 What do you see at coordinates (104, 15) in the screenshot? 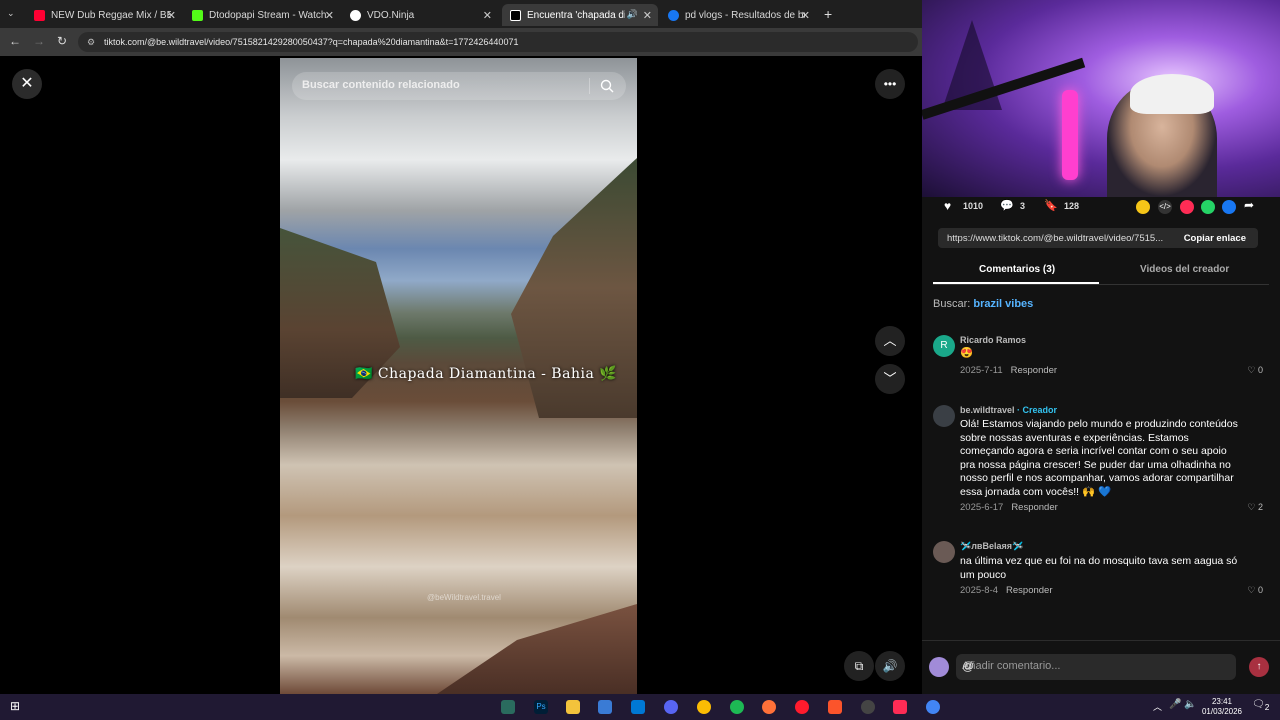
I see `tab-youtube: NEW Dub Reggae Mix / BEST R ✕` at bounding box center [104, 15].